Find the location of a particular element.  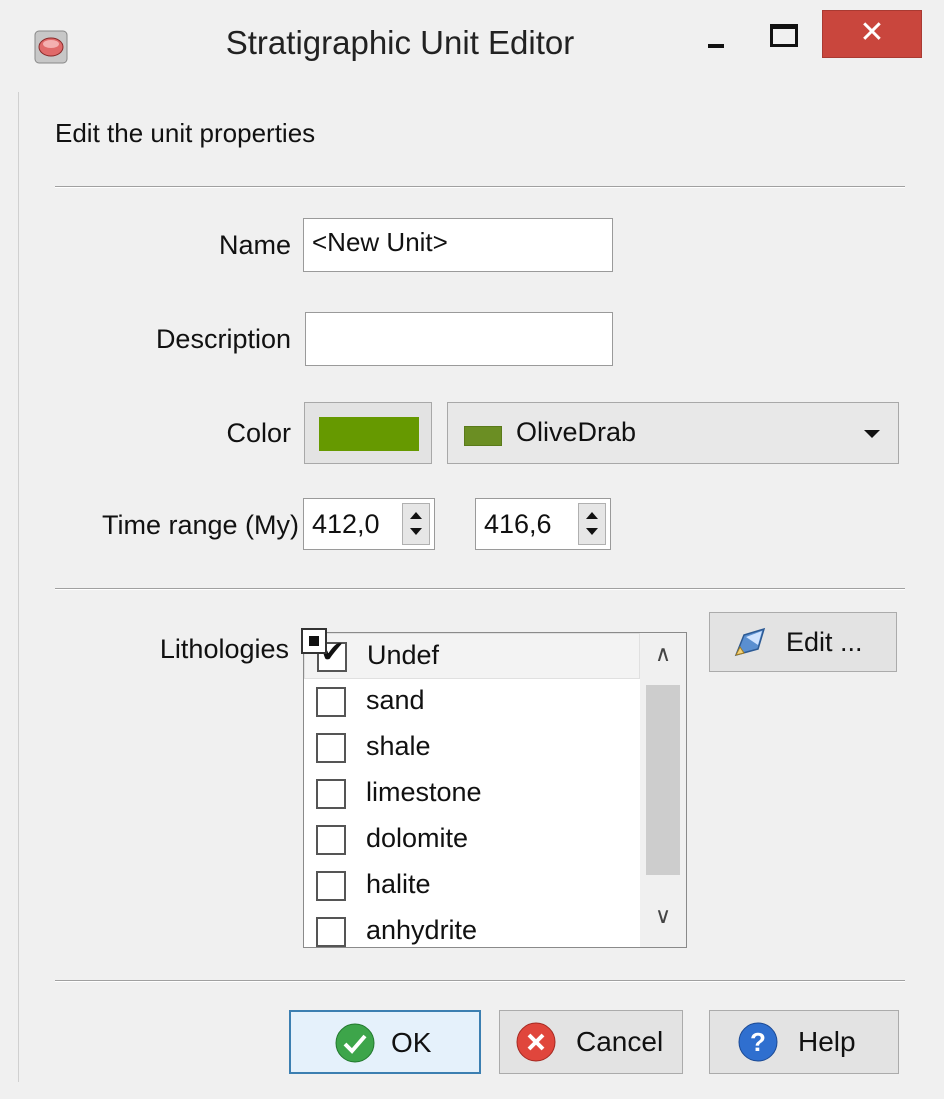

maximize-button is located at coordinates (784, 34).